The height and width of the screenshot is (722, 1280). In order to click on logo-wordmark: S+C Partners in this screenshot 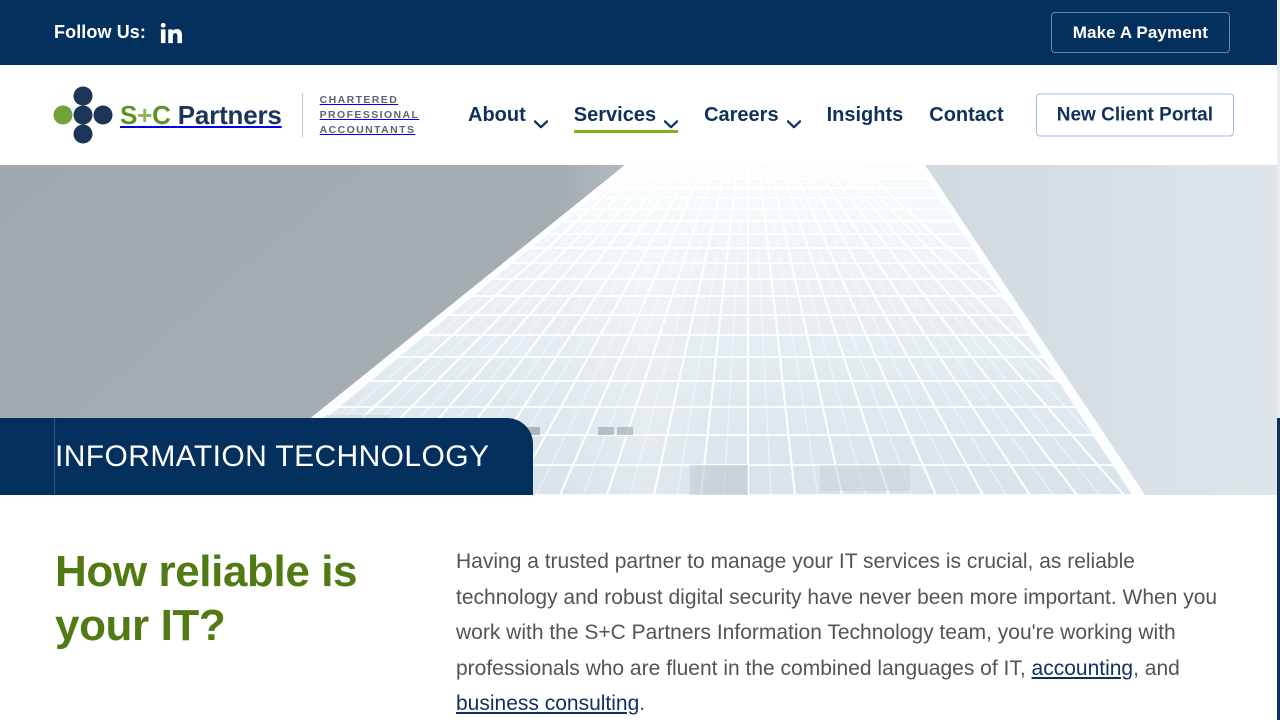, I will do `click(201, 114)`.